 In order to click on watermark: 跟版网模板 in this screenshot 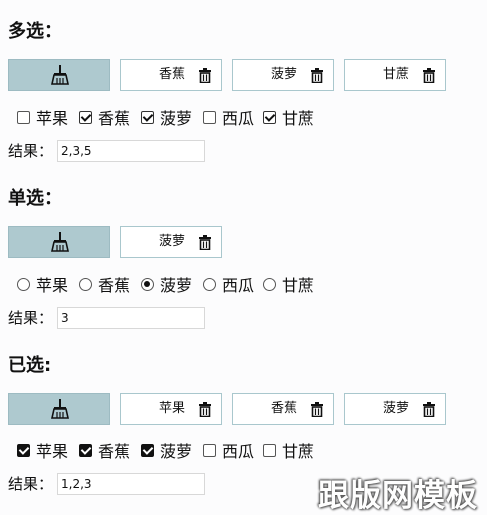, I will do `click(398, 496)`.